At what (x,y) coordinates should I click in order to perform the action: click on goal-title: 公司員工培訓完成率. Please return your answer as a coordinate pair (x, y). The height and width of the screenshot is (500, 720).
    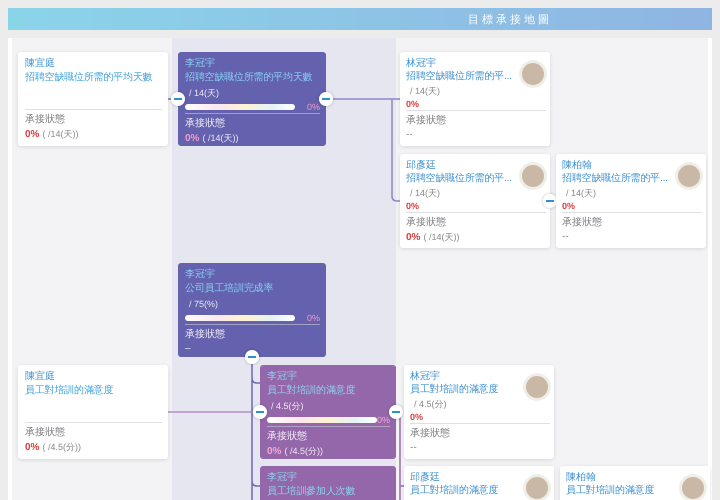
    Looking at the image, I should click on (229, 289).